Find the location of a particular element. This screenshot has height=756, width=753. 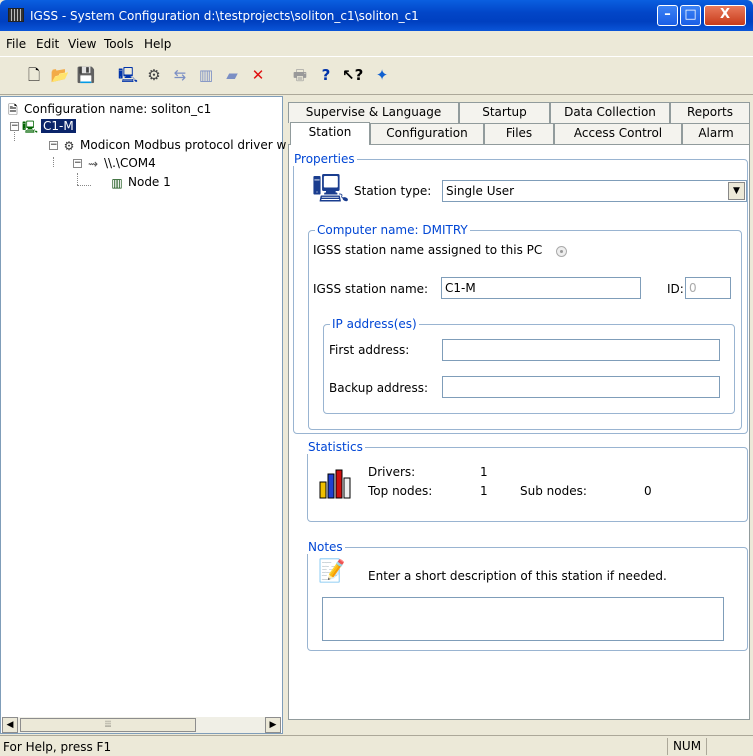

num-lock-indicator: NUM is located at coordinates (687, 746).